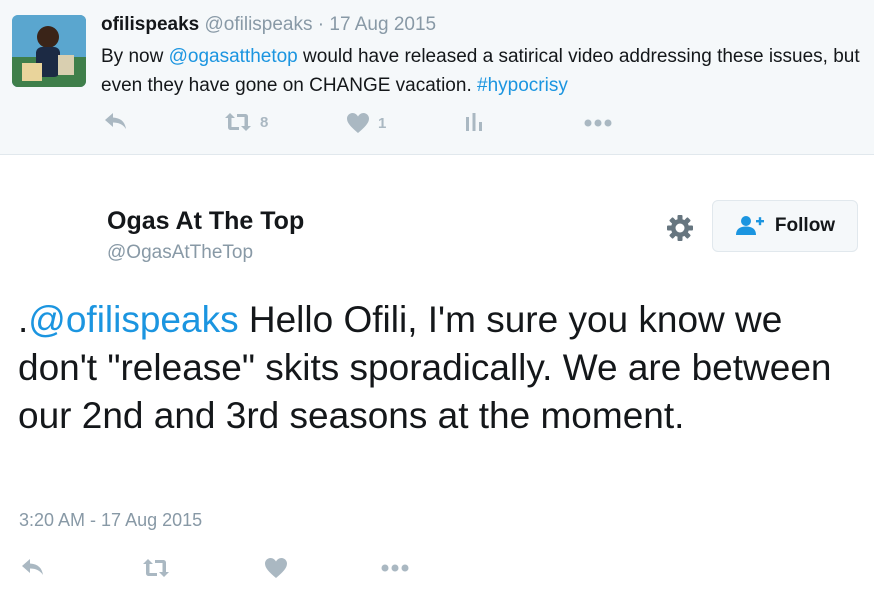 Image resolution: width=874 pixels, height=601 pixels. I want to click on reply-author-avatar, so click(49, 51).